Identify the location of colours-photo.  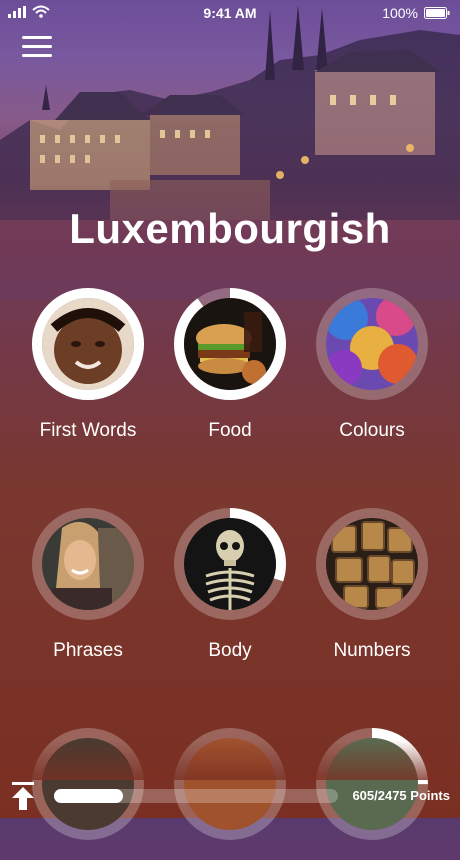
(372, 344).